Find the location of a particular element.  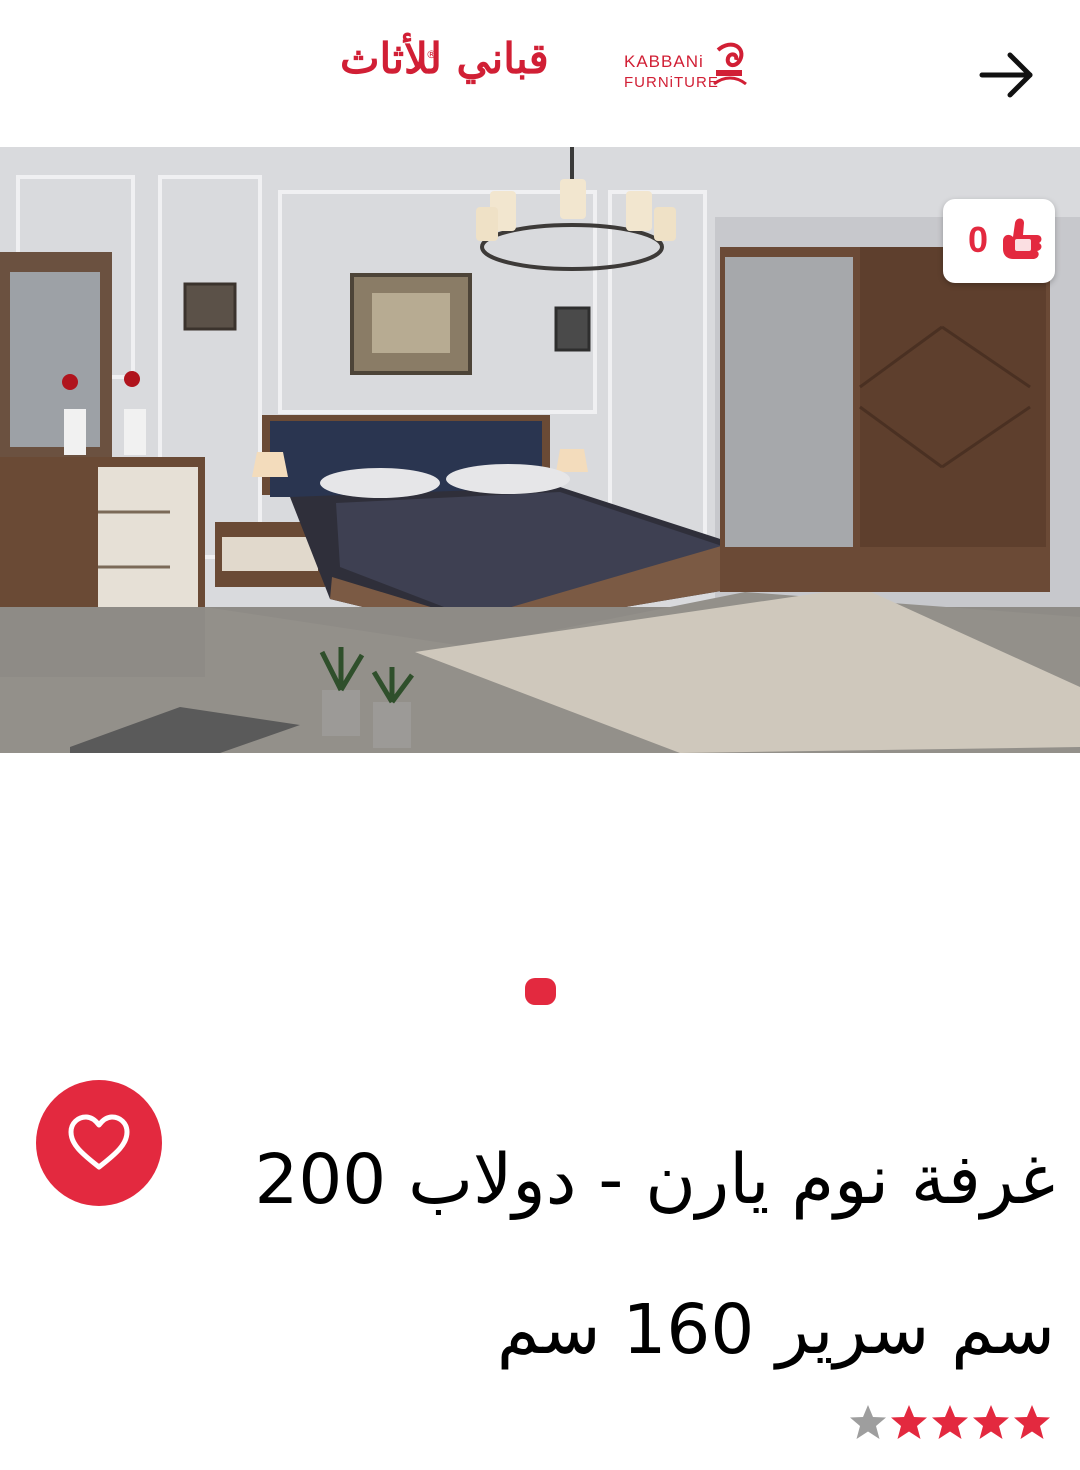

kabbani-logo: قباني للأثاث ® KABBANi FURNiTURE is located at coordinates (540, 70).